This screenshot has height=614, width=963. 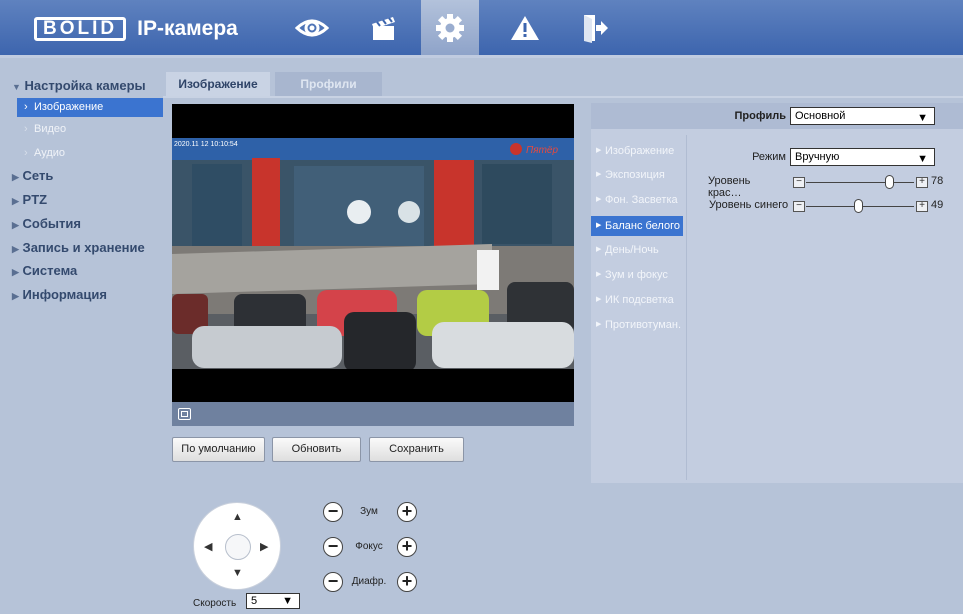 What do you see at coordinates (369, 511) in the screenshot?
I see `zoom-label: Зум` at bounding box center [369, 511].